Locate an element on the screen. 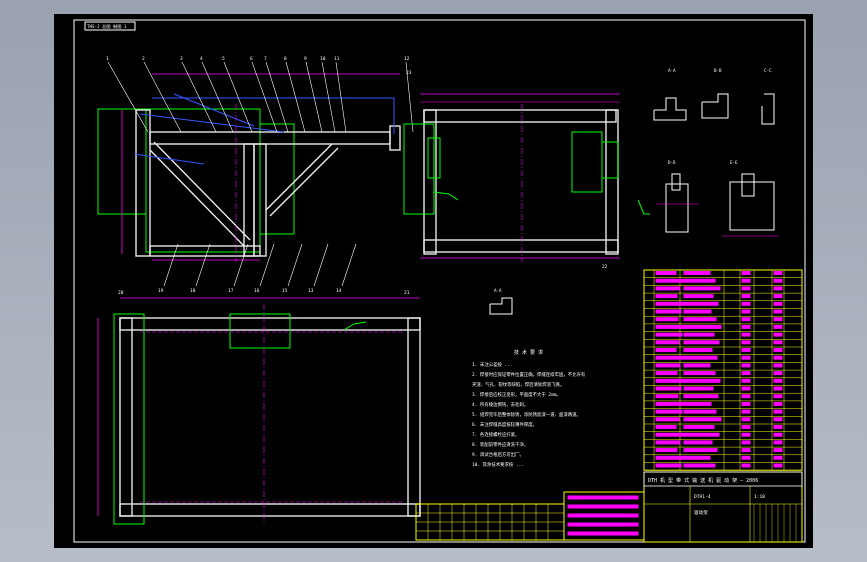 This screenshot has width=867, height=562. side-bottom-beam is located at coordinates (521, 246).